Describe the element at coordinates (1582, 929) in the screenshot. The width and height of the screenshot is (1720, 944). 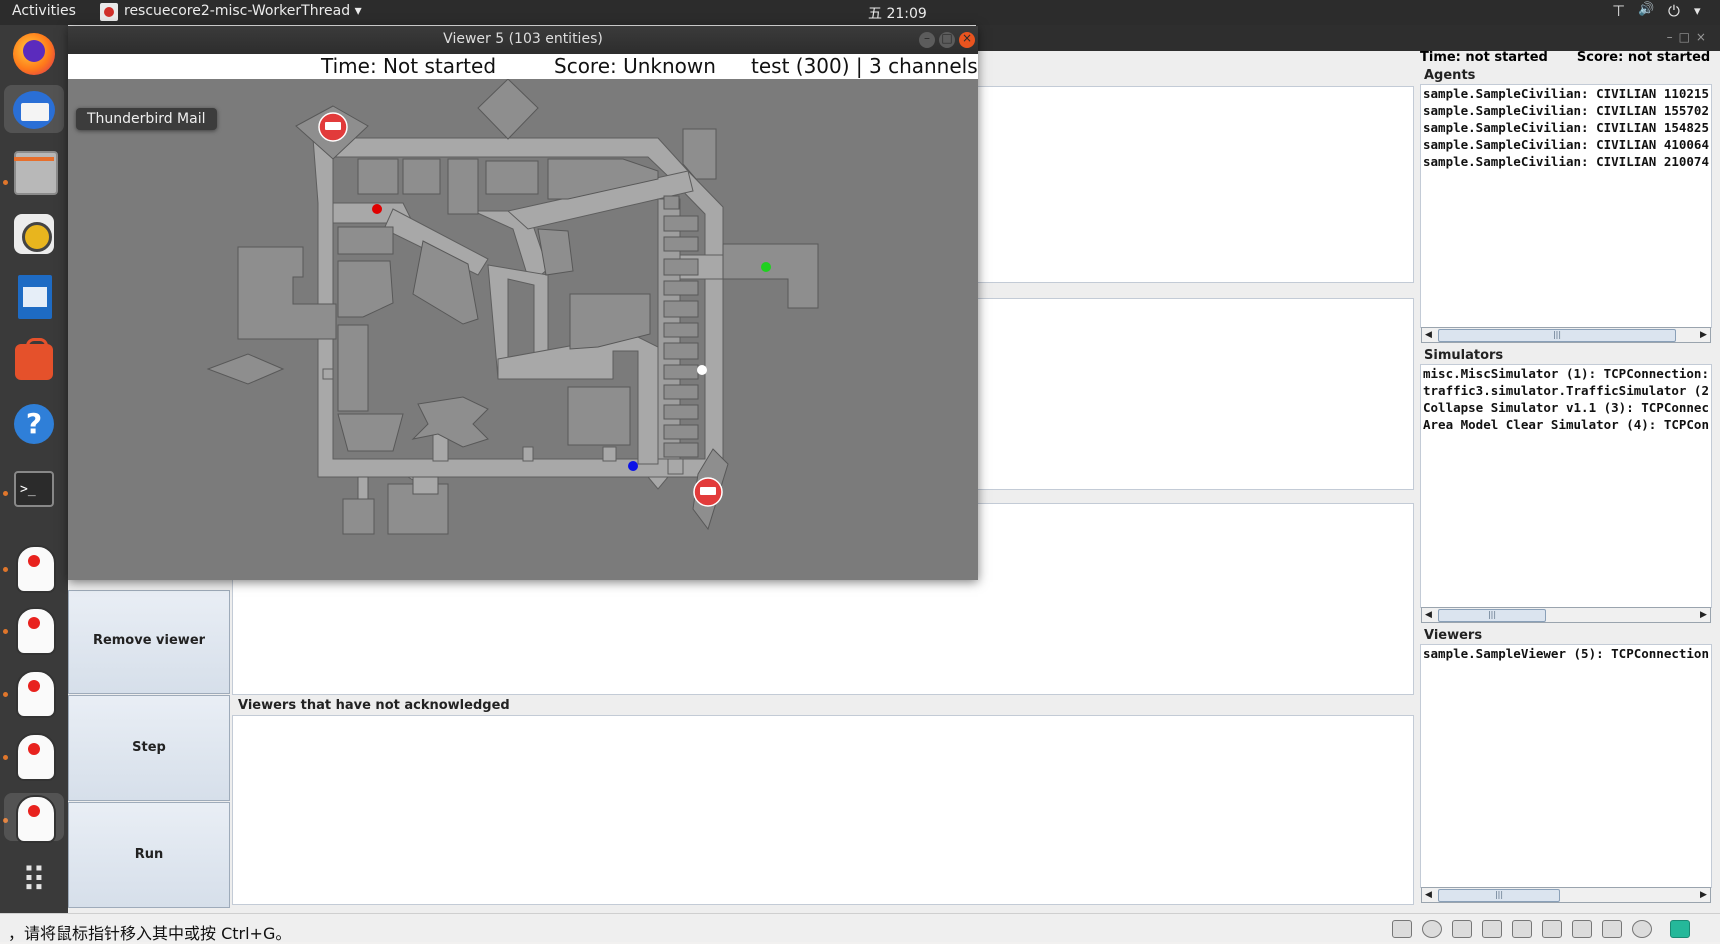
I see `audio-muted-icon` at that location.